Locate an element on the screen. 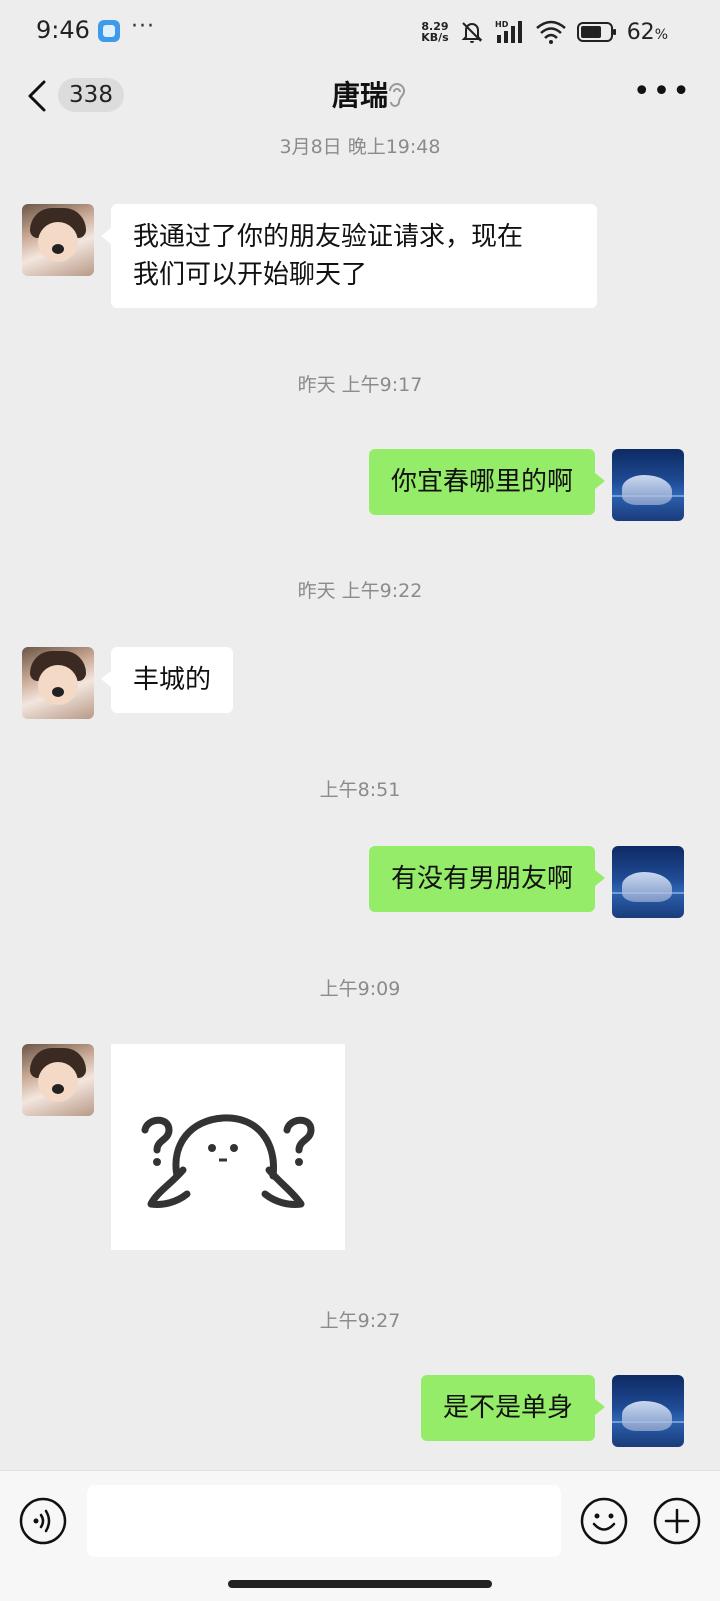 The height and width of the screenshot is (1601, 720). more-notifications-icon: ··· is located at coordinates (143, 26).